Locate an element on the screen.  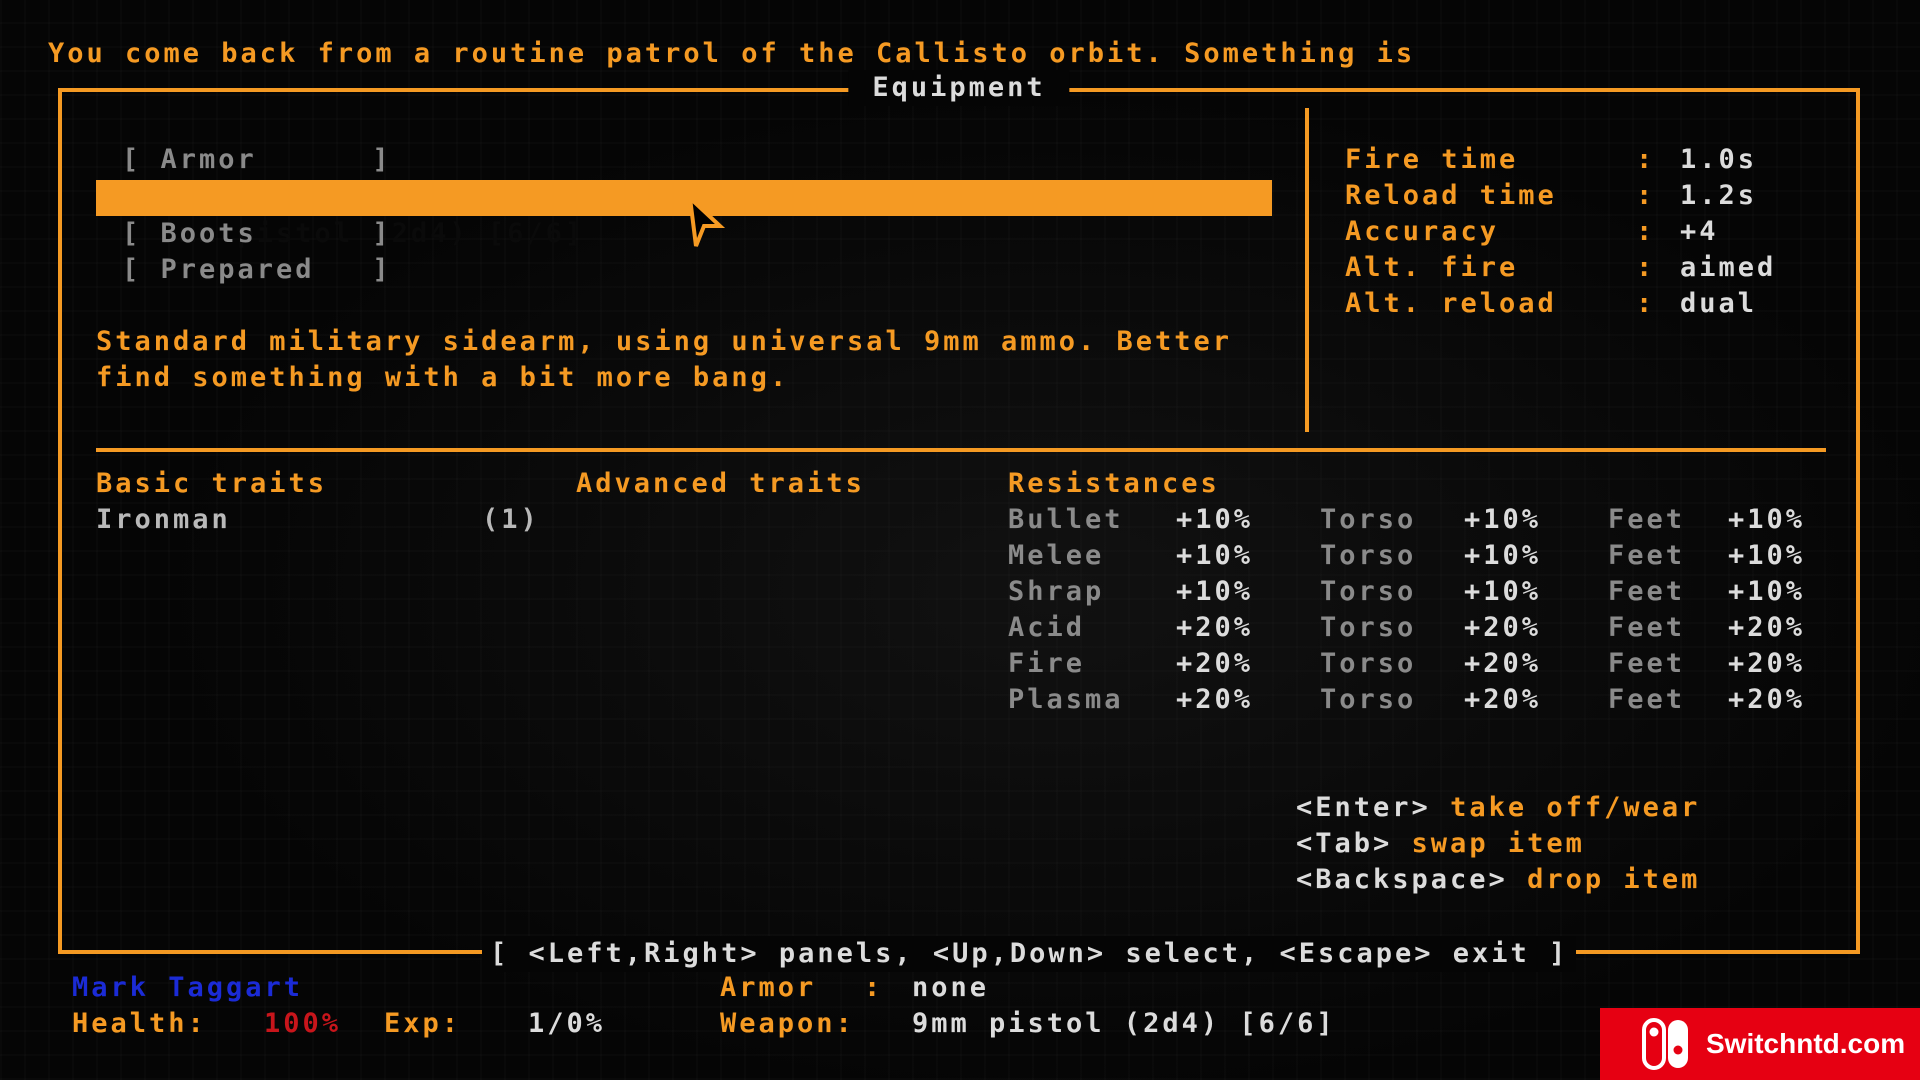
stat-value: 1.0s is located at coordinates (1719, 159).